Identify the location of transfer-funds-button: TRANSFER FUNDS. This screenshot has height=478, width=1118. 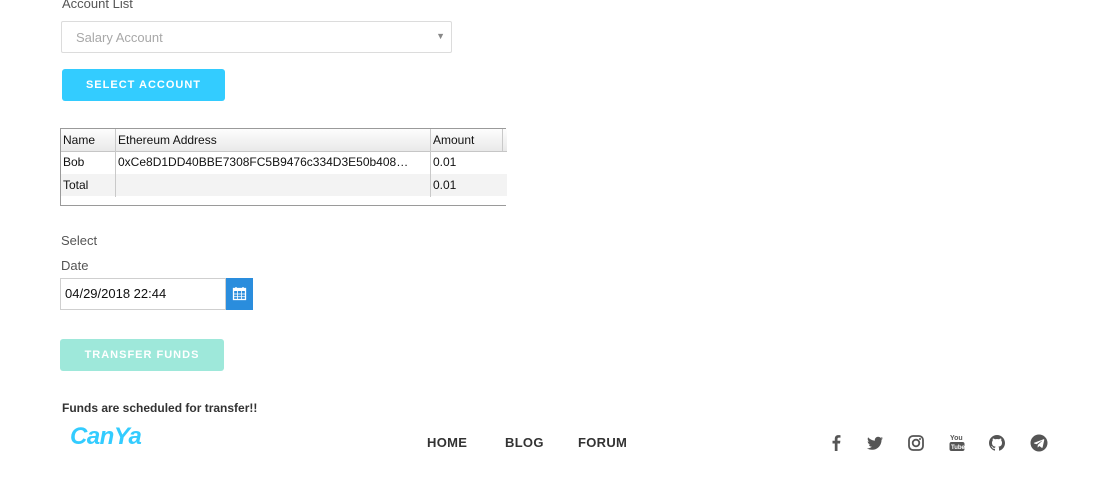
(142, 355).